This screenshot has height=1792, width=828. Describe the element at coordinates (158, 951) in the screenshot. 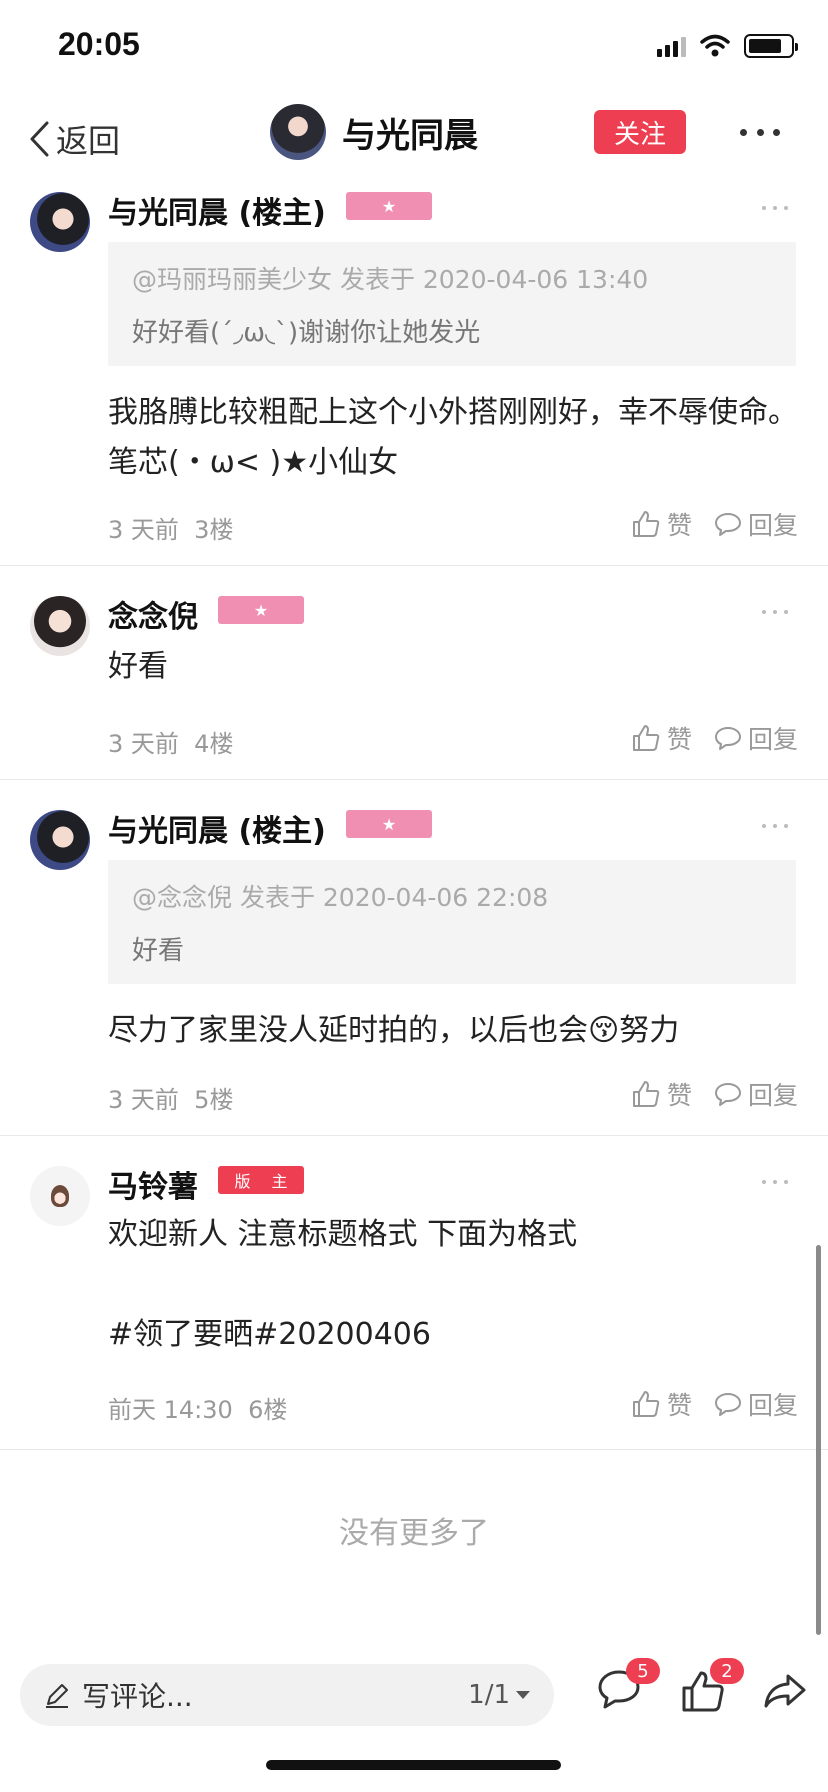

I see `quote-text: 好看` at that location.